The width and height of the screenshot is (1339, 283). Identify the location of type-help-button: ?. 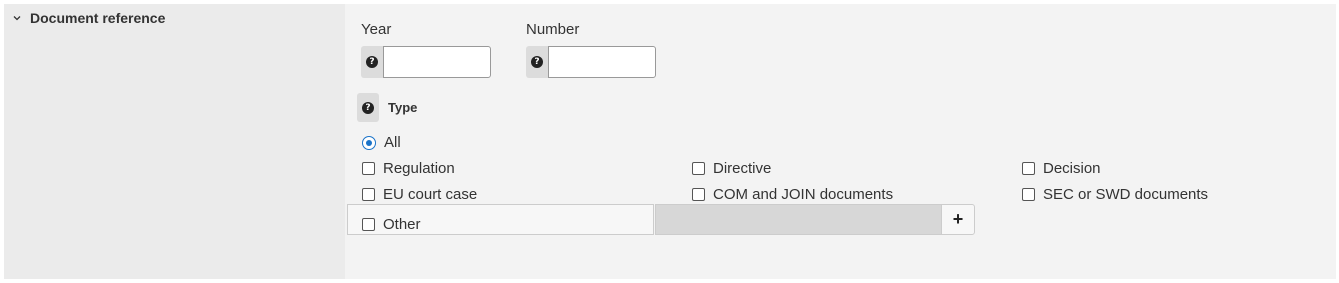
(368, 107).